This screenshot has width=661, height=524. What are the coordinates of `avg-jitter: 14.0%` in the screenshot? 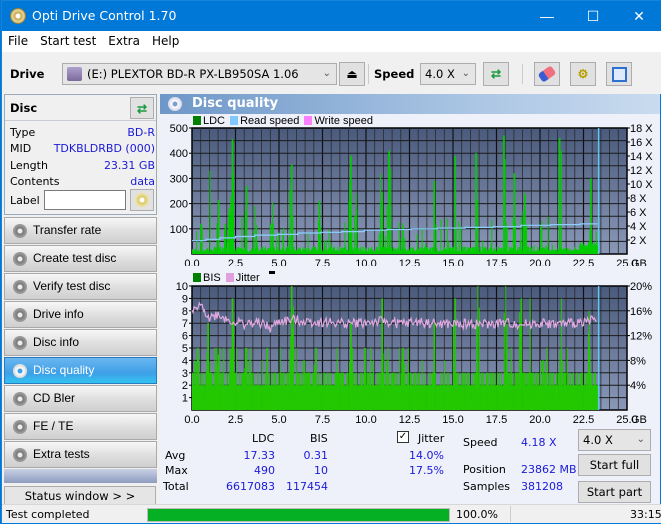 It's located at (426, 455).